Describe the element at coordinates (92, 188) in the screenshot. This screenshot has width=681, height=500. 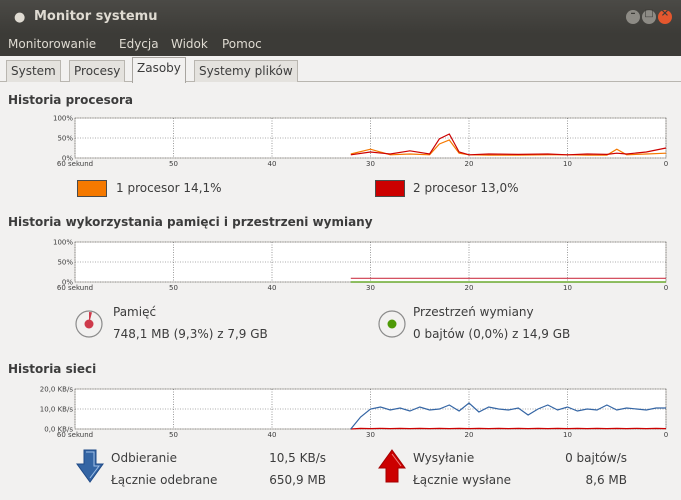
I see `cpu1-color-swatch` at that location.